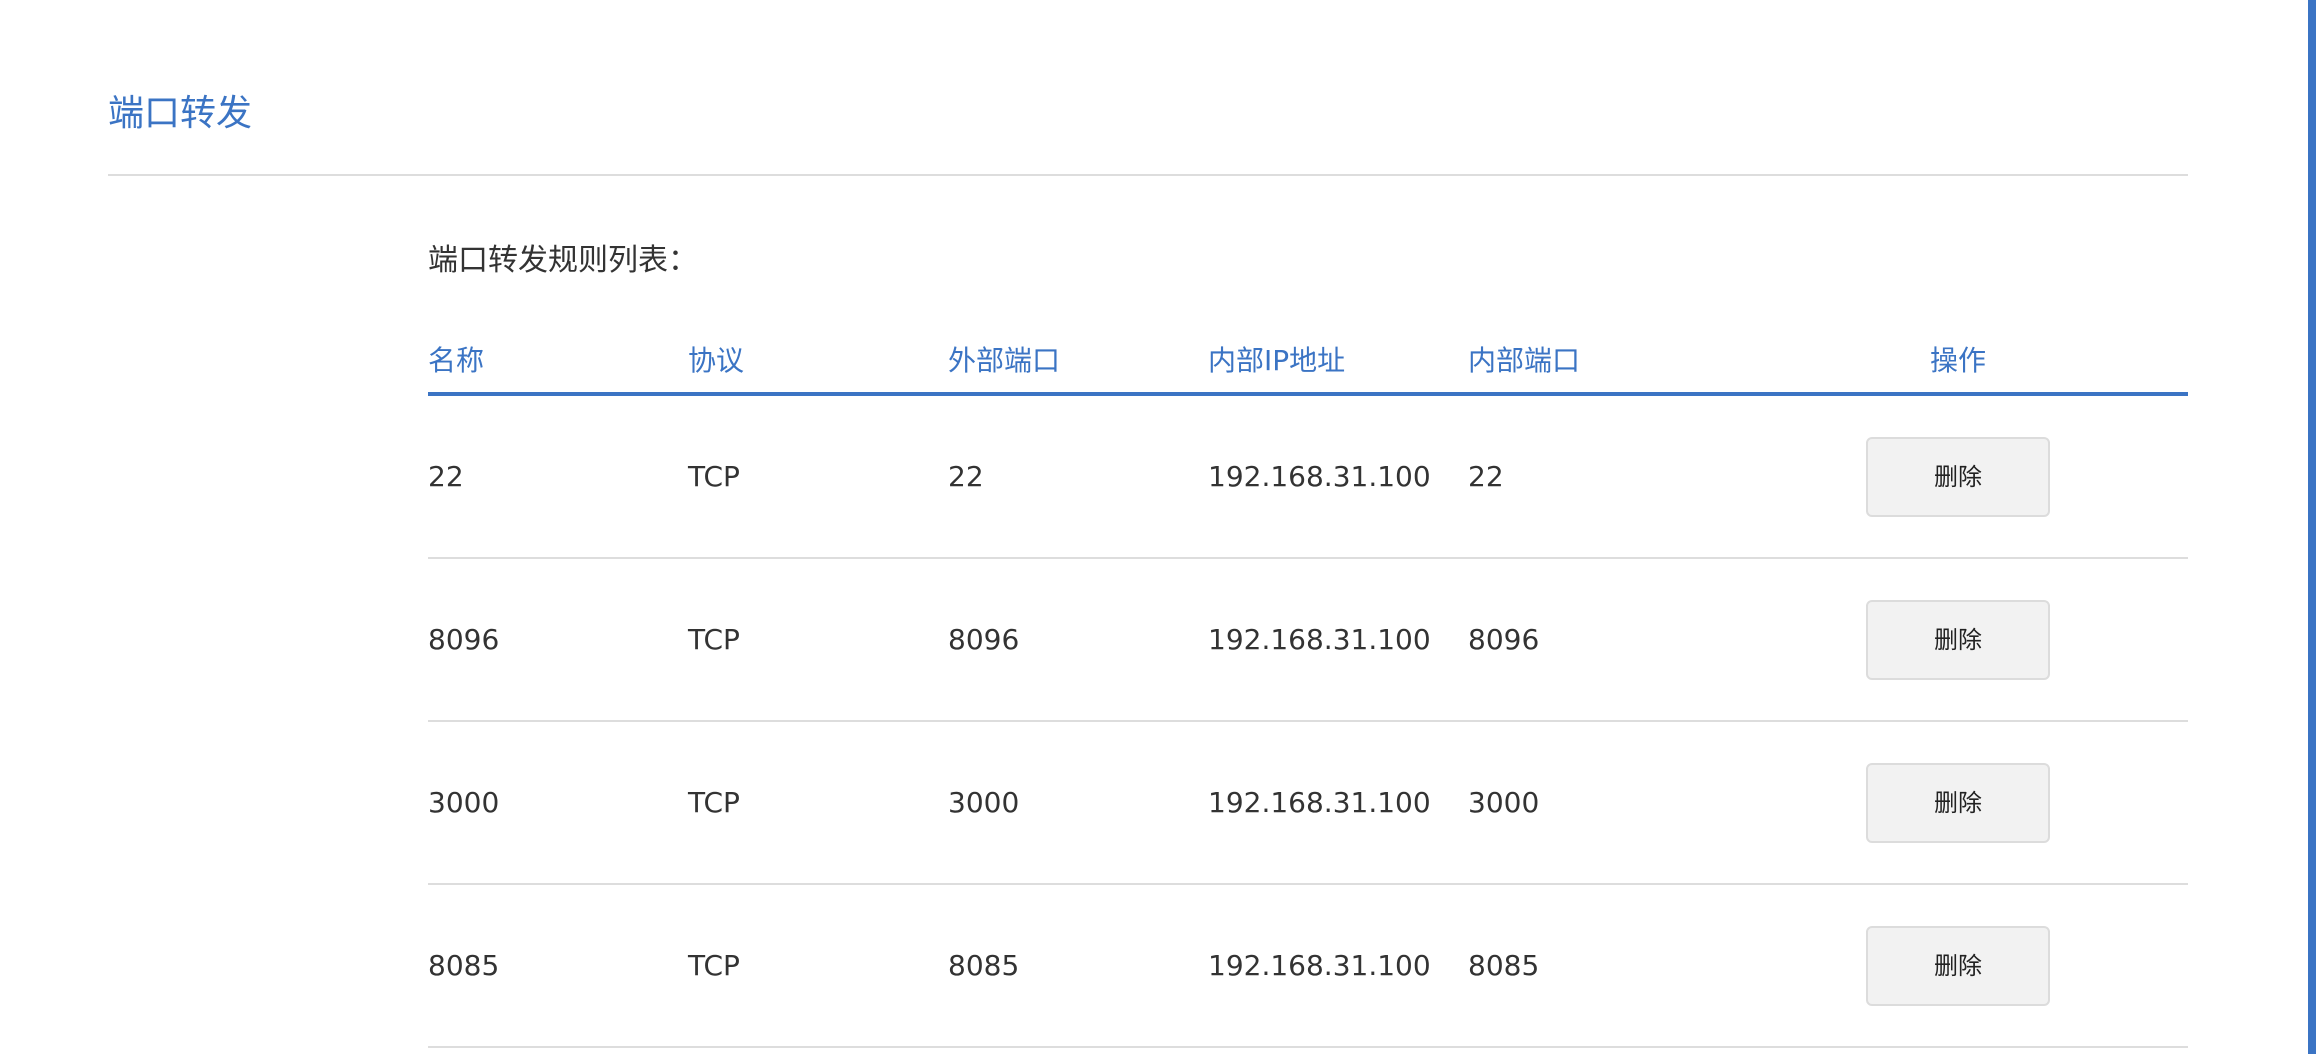 The width and height of the screenshot is (2316, 1054). What do you see at coordinates (558, 476) in the screenshot?
I see `cell-name: 22` at bounding box center [558, 476].